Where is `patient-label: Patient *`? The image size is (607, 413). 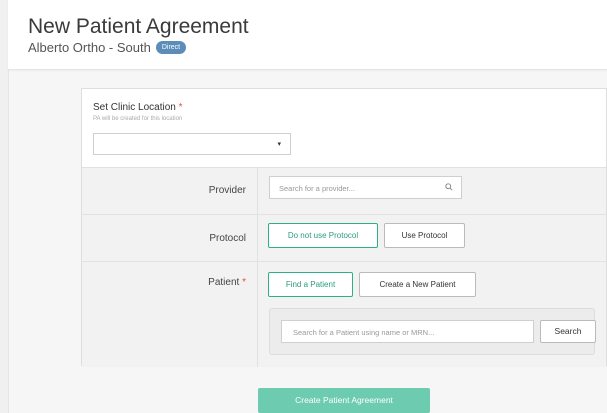 patient-label: Patient * is located at coordinates (164, 282).